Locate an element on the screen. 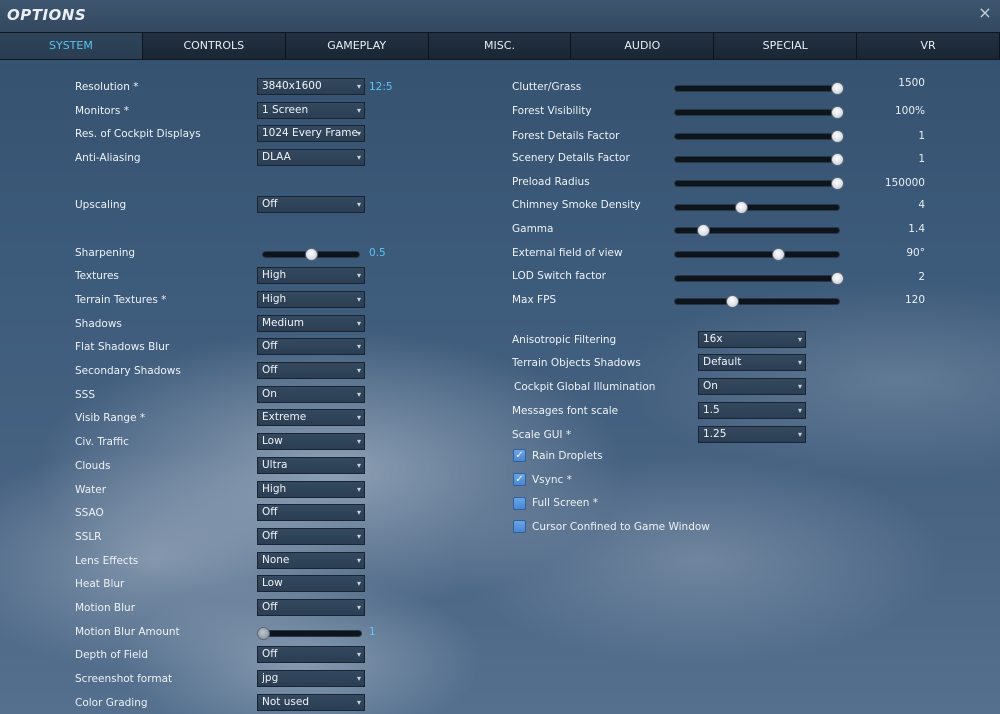  terrain-objects-shadows-dropdown: Default ▾ is located at coordinates (752, 362).